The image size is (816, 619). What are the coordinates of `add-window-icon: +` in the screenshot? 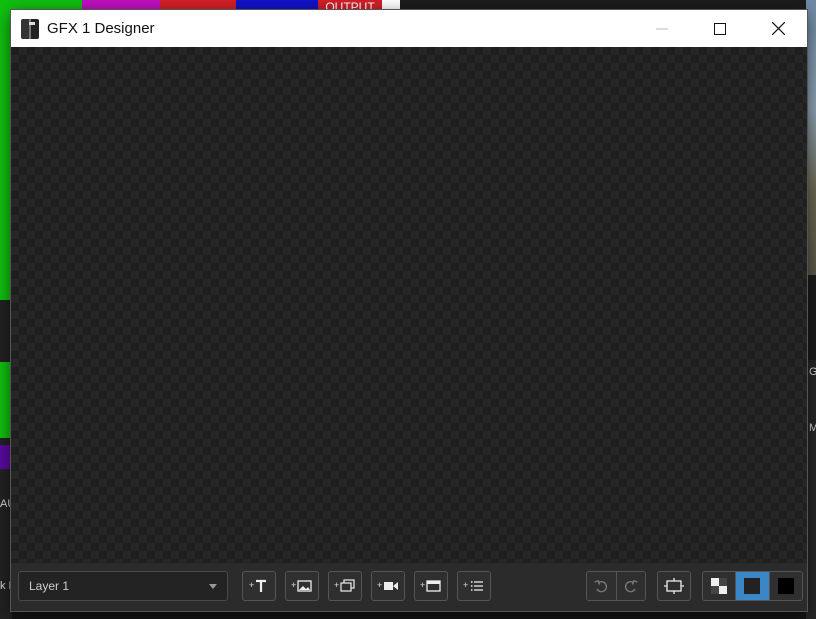 It's located at (430, 586).